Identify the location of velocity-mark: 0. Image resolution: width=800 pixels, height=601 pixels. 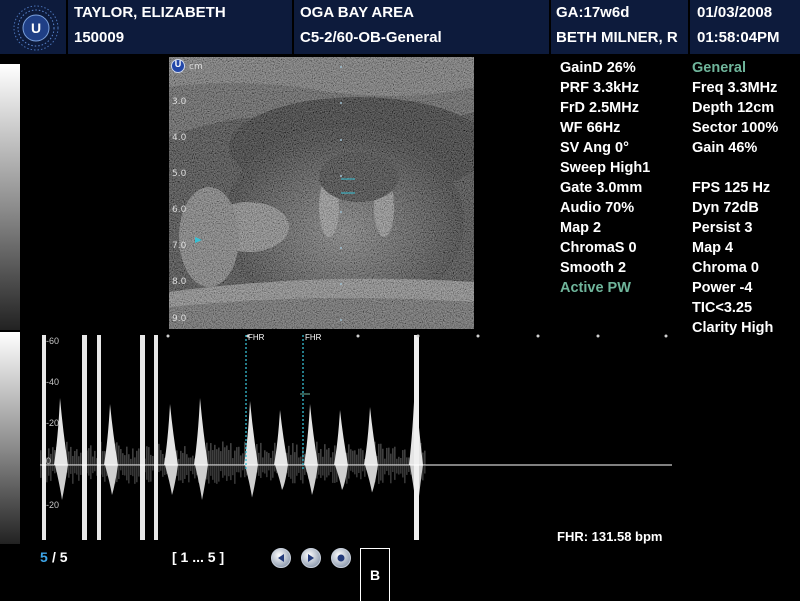
(49, 461).